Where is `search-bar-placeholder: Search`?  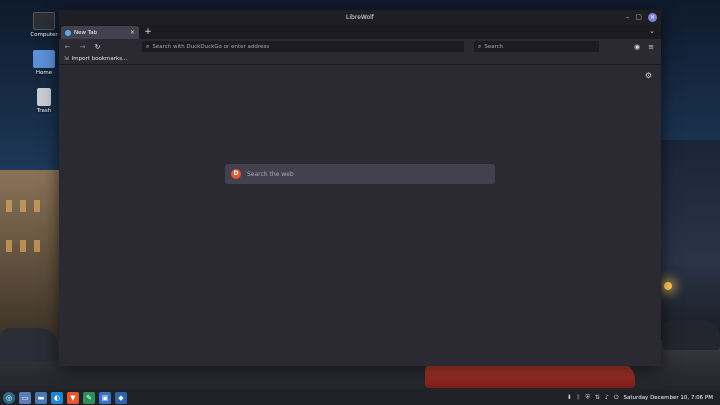
search-bar-placeholder: Search is located at coordinates (494, 46).